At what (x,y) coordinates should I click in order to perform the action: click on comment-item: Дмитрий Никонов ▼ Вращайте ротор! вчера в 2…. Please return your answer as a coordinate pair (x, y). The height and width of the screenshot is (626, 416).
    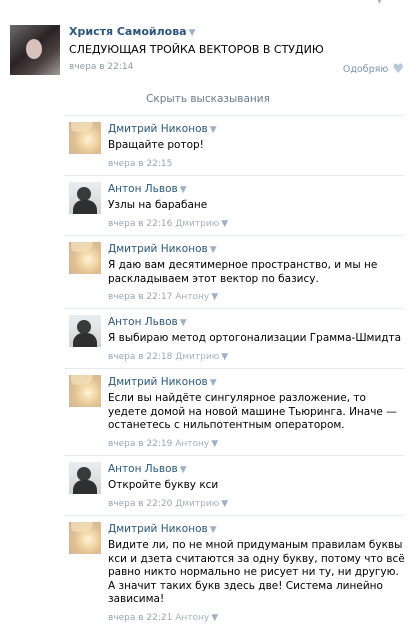
    Looking at the image, I should click on (208, 145).